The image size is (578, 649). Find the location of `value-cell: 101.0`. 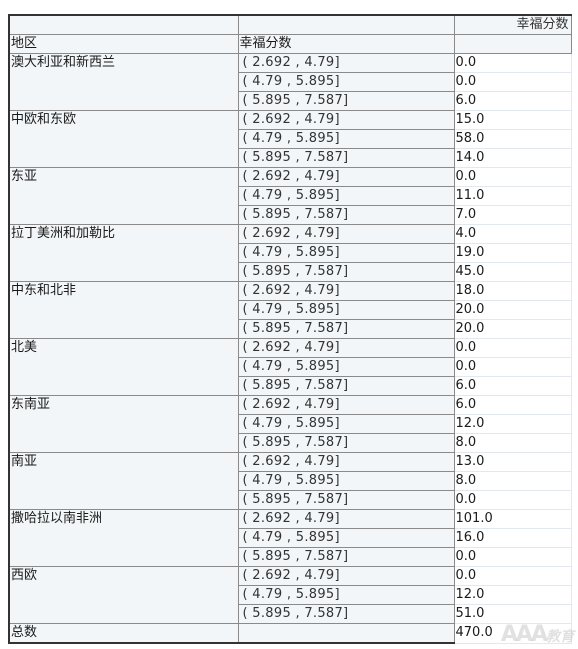

value-cell: 101.0 is located at coordinates (512, 519).